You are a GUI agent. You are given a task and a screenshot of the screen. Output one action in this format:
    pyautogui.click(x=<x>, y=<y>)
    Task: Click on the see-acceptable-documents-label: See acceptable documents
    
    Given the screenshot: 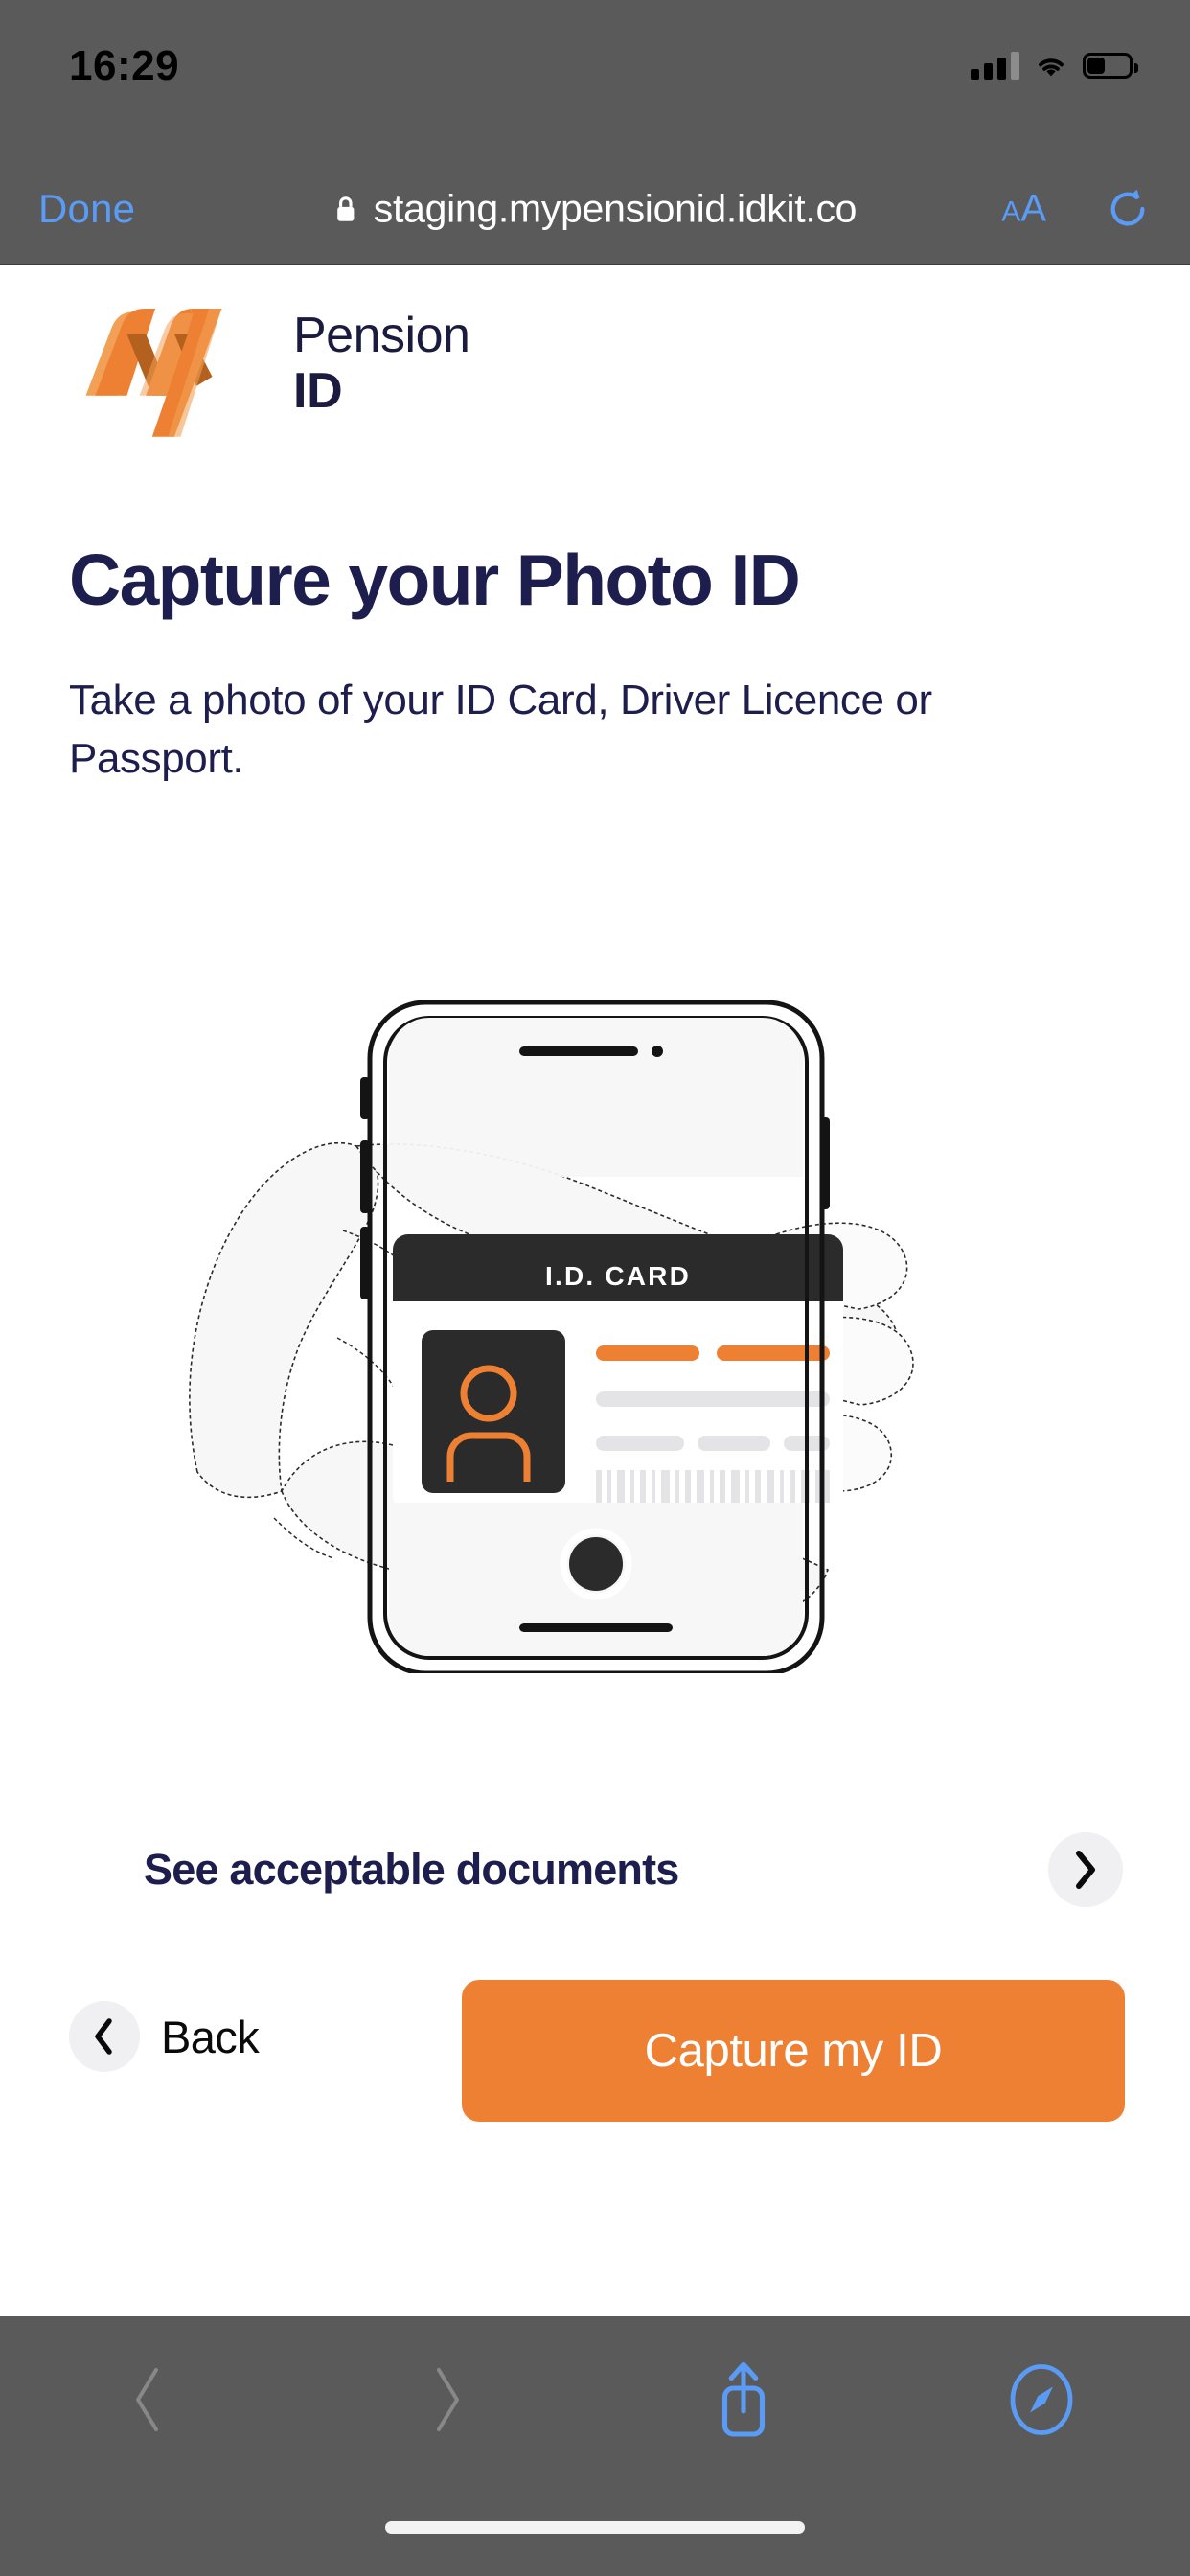 What is the action you would take?
    pyautogui.click(x=412, y=1869)
    